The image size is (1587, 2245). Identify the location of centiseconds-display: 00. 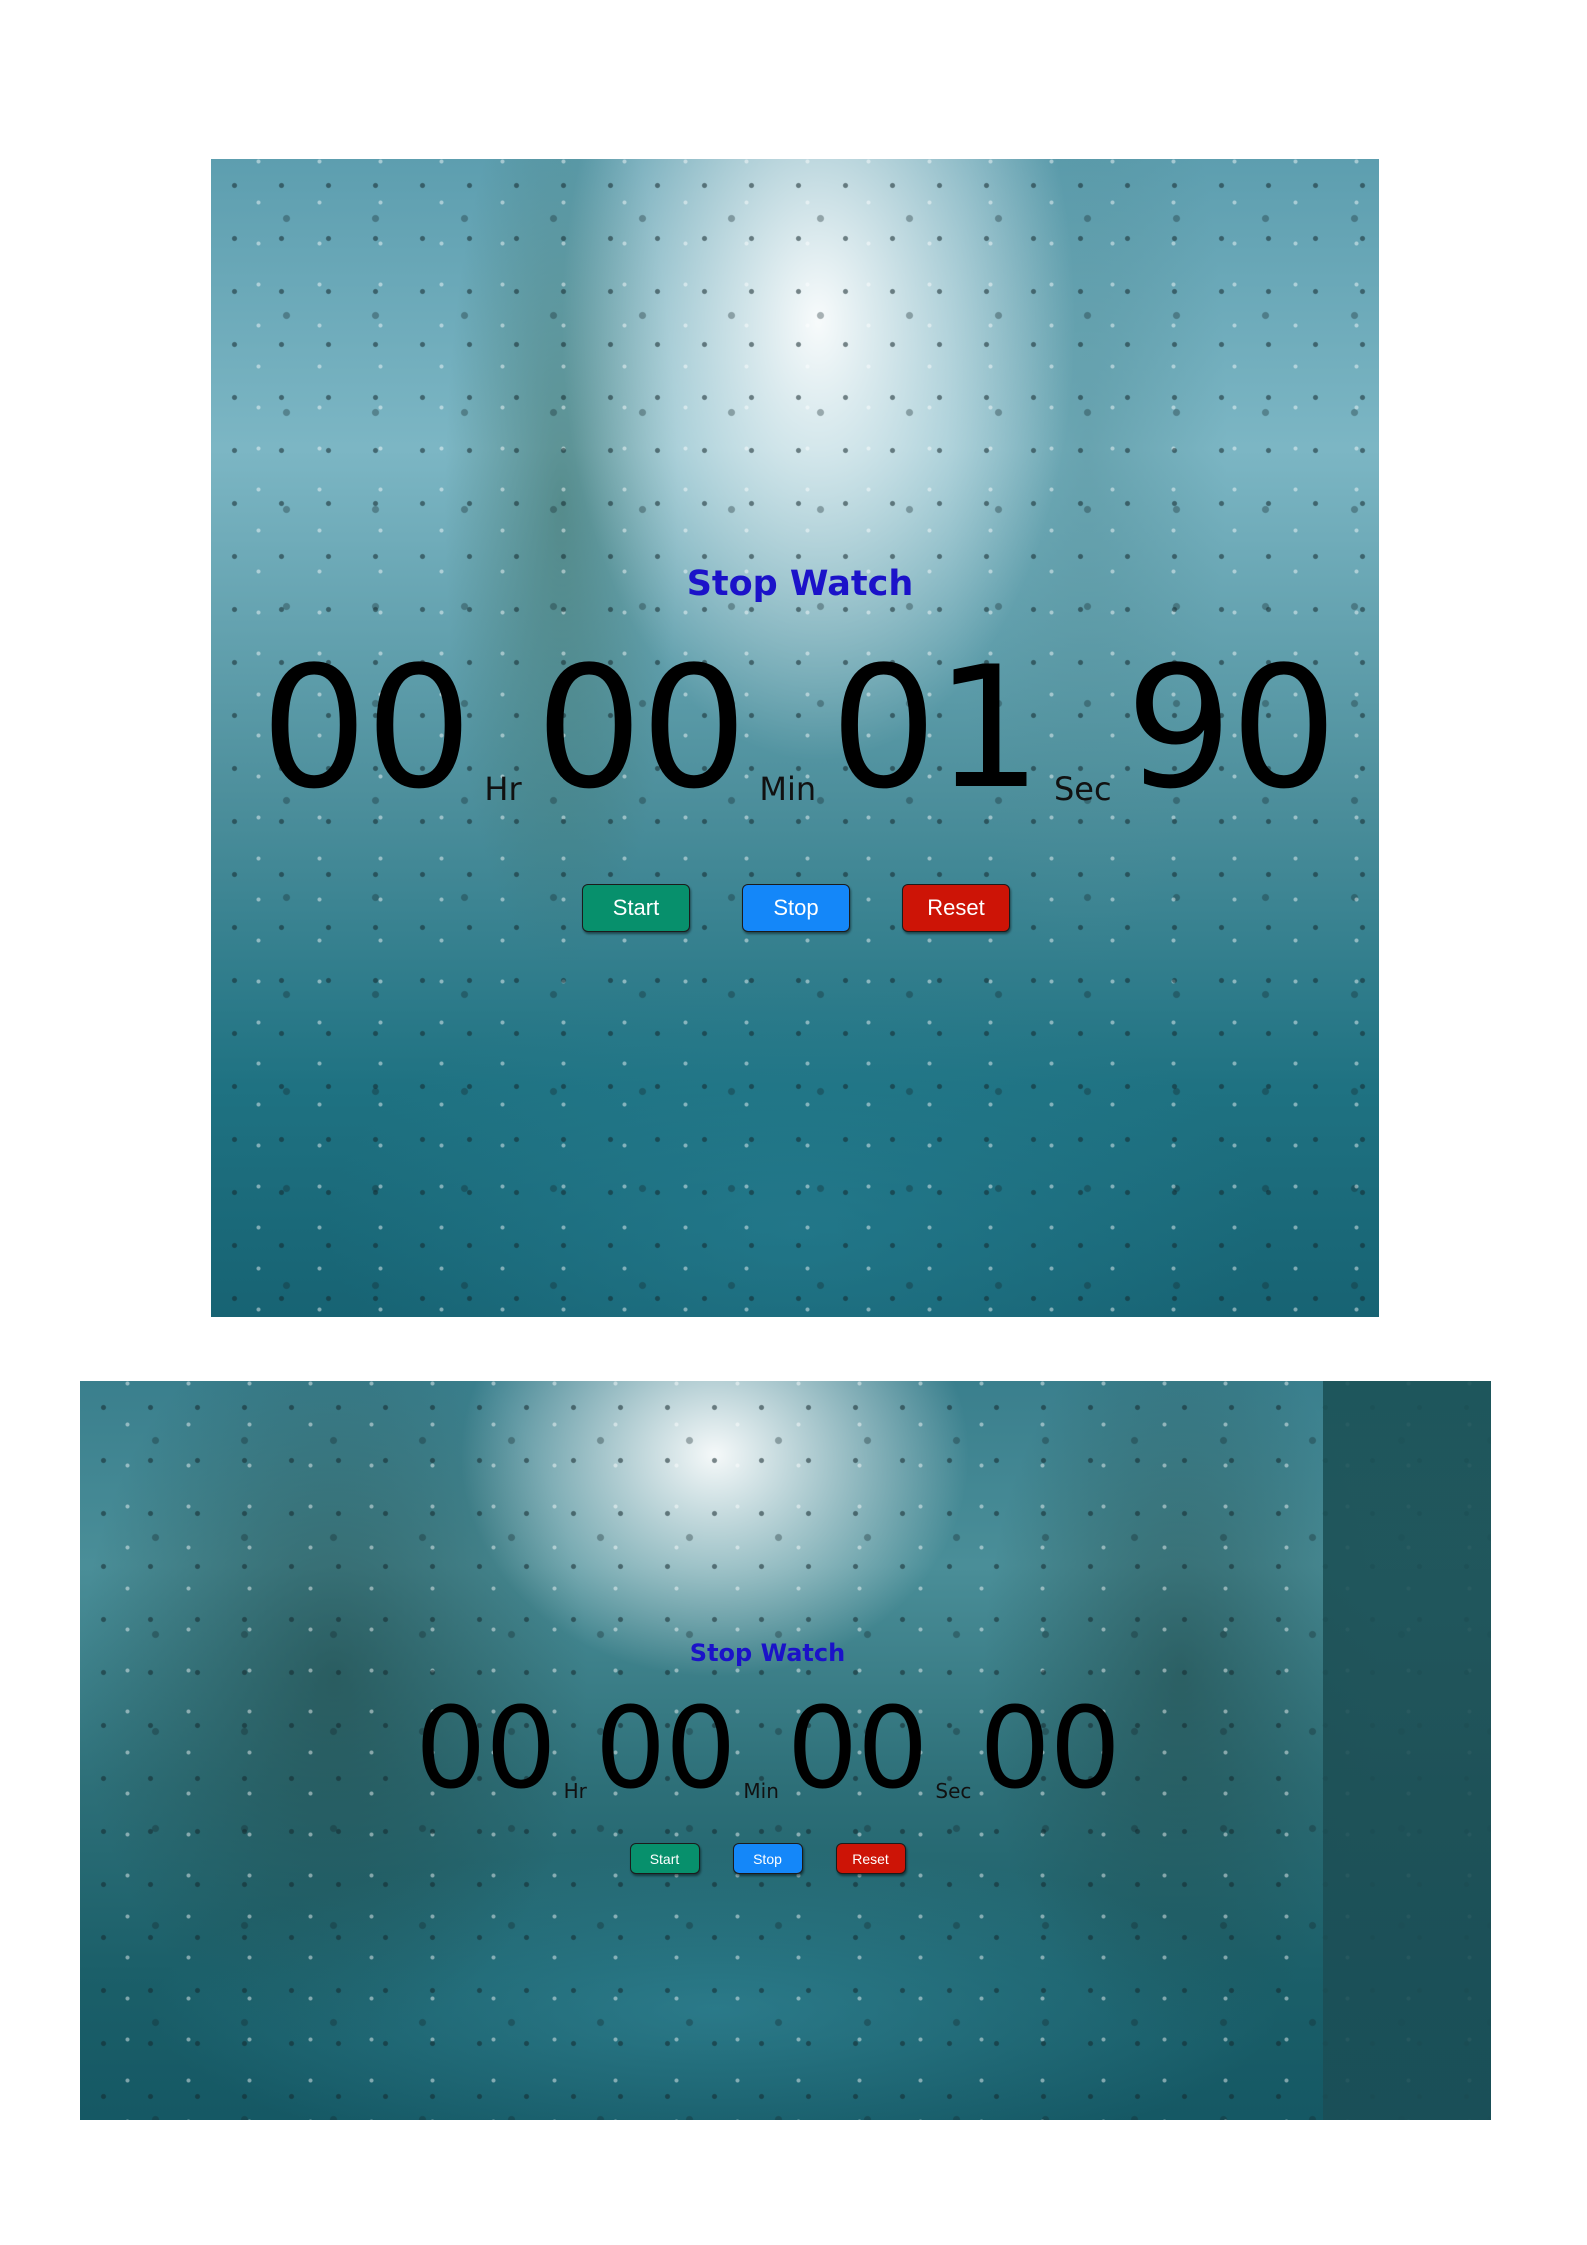
(1050, 1749).